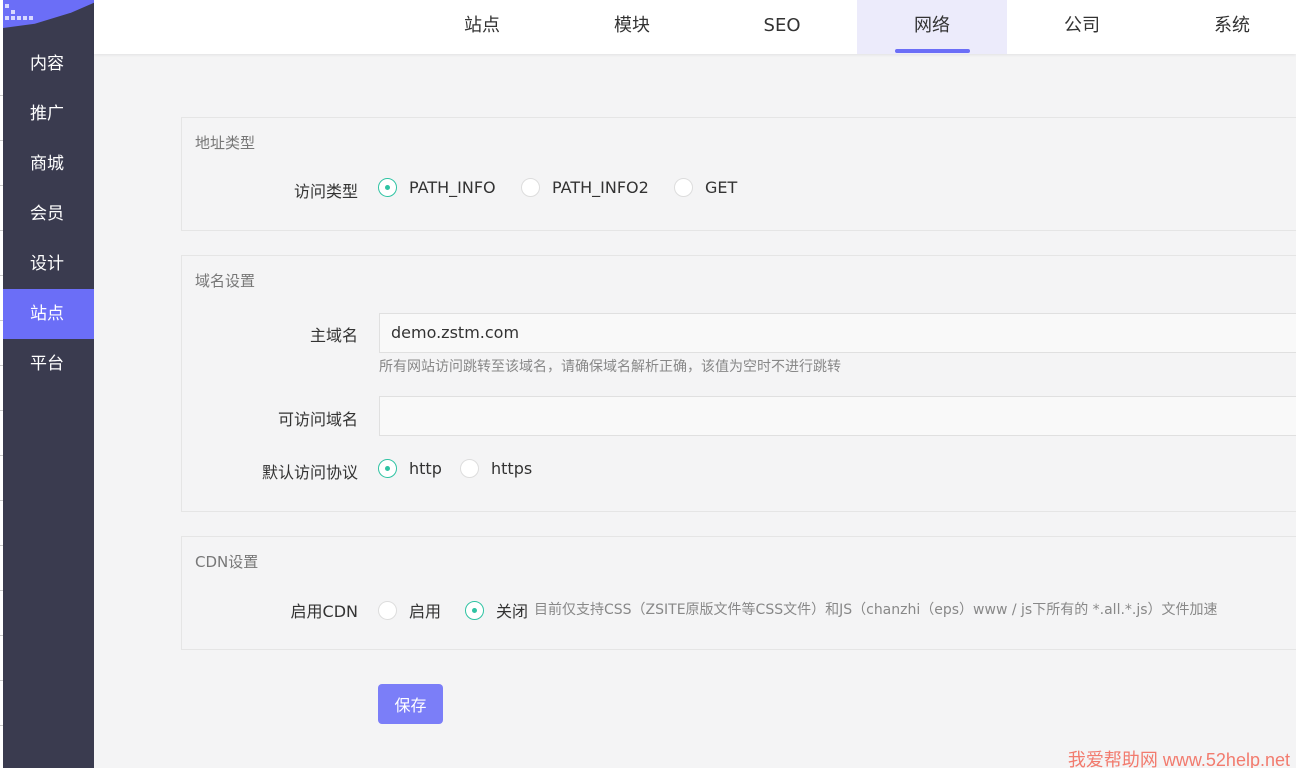 Image resolution: width=1296 pixels, height=768 pixels. What do you see at coordinates (482, 27) in the screenshot?
I see `tab-site: 站点` at bounding box center [482, 27].